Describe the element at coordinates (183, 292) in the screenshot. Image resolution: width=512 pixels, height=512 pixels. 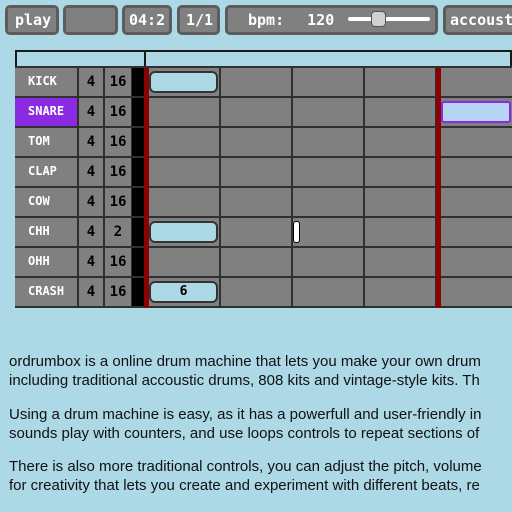
I see `step-note: 6` at that location.